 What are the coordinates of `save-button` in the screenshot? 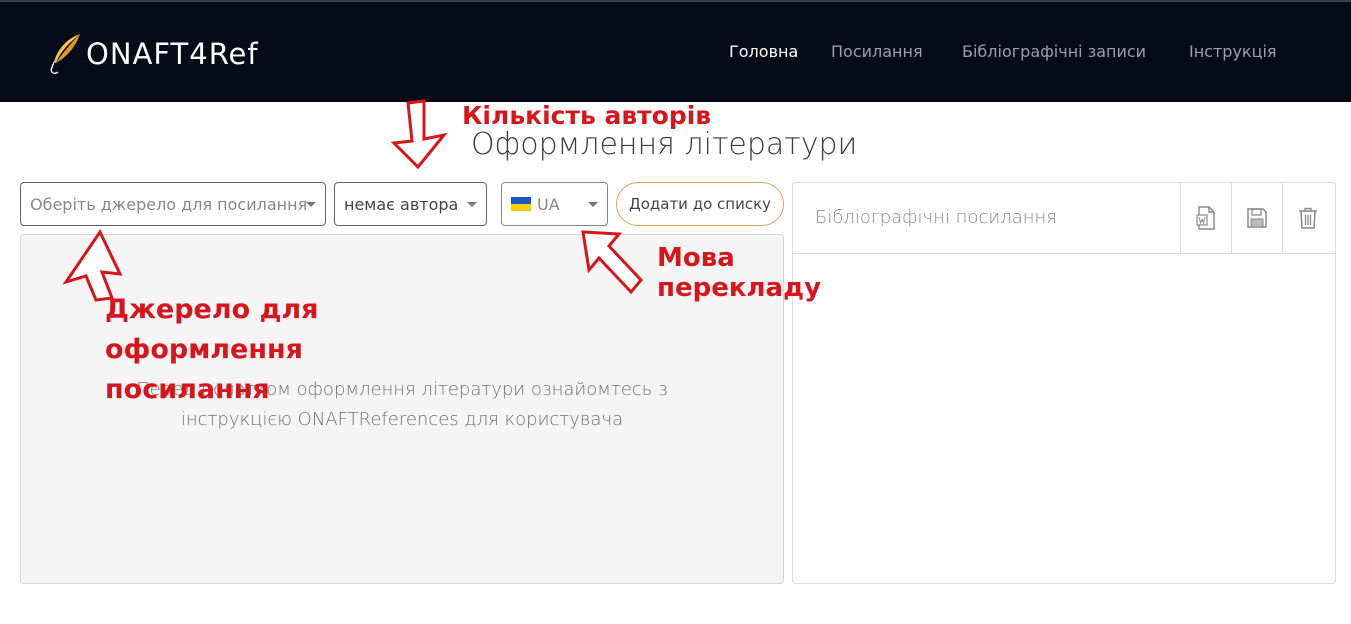 It's located at (1256, 218).